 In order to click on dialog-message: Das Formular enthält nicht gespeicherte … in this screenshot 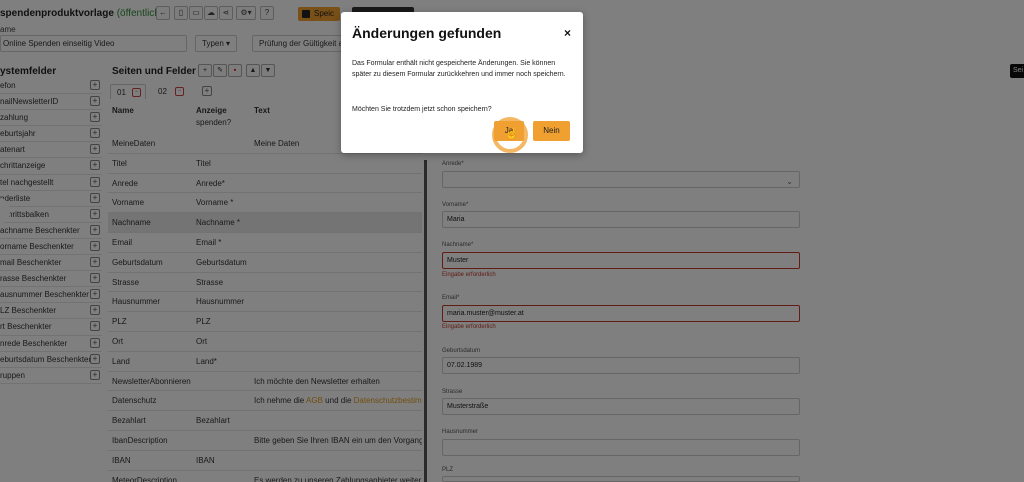, I will do `click(459, 69)`.